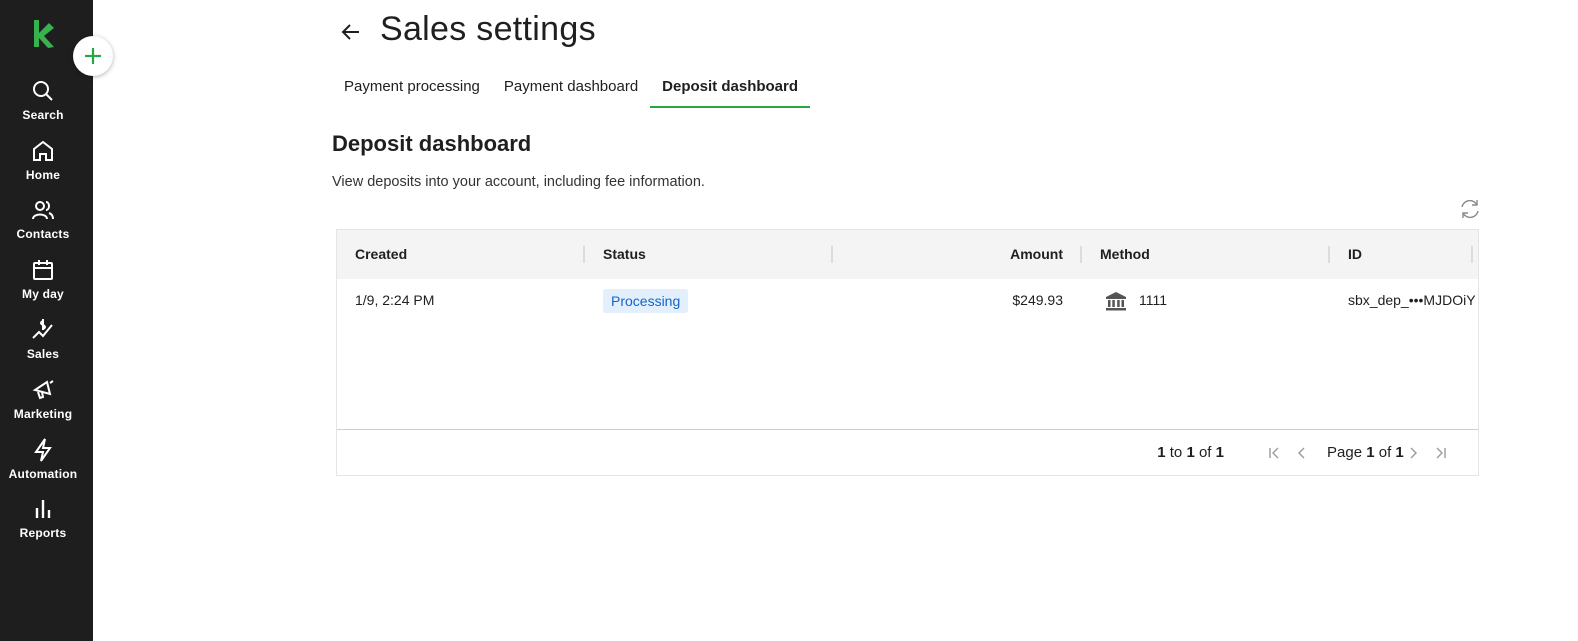 This screenshot has height=641, width=1578. What do you see at coordinates (957, 254) in the screenshot?
I see `column-header-amount: Amount` at bounding box center [957, 254].